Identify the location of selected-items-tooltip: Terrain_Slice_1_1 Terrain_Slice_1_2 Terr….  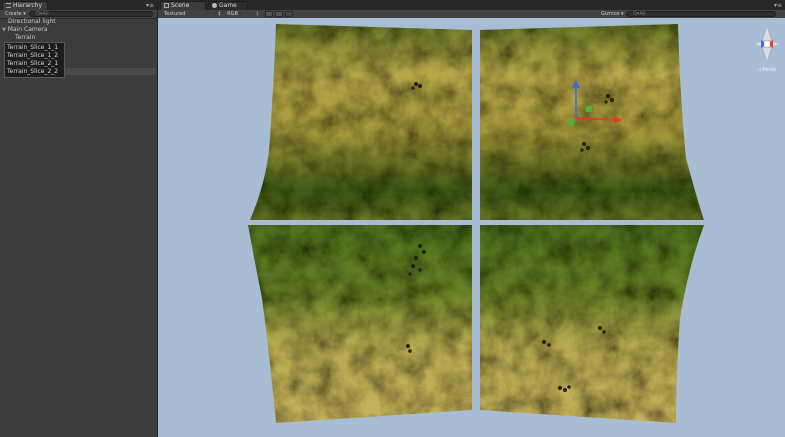
(34, 60).